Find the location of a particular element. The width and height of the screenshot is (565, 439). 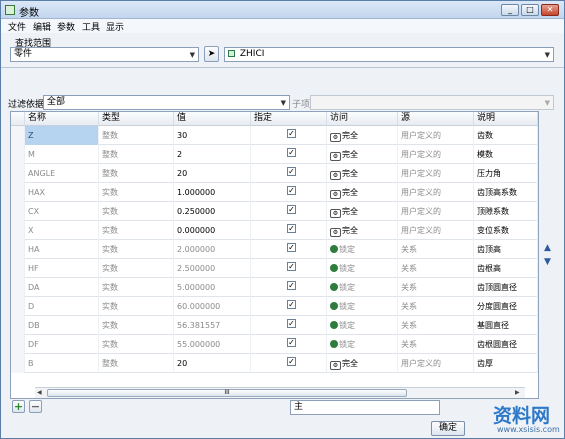

value-cell: 5.000000 is located at coordinates (212, 287).